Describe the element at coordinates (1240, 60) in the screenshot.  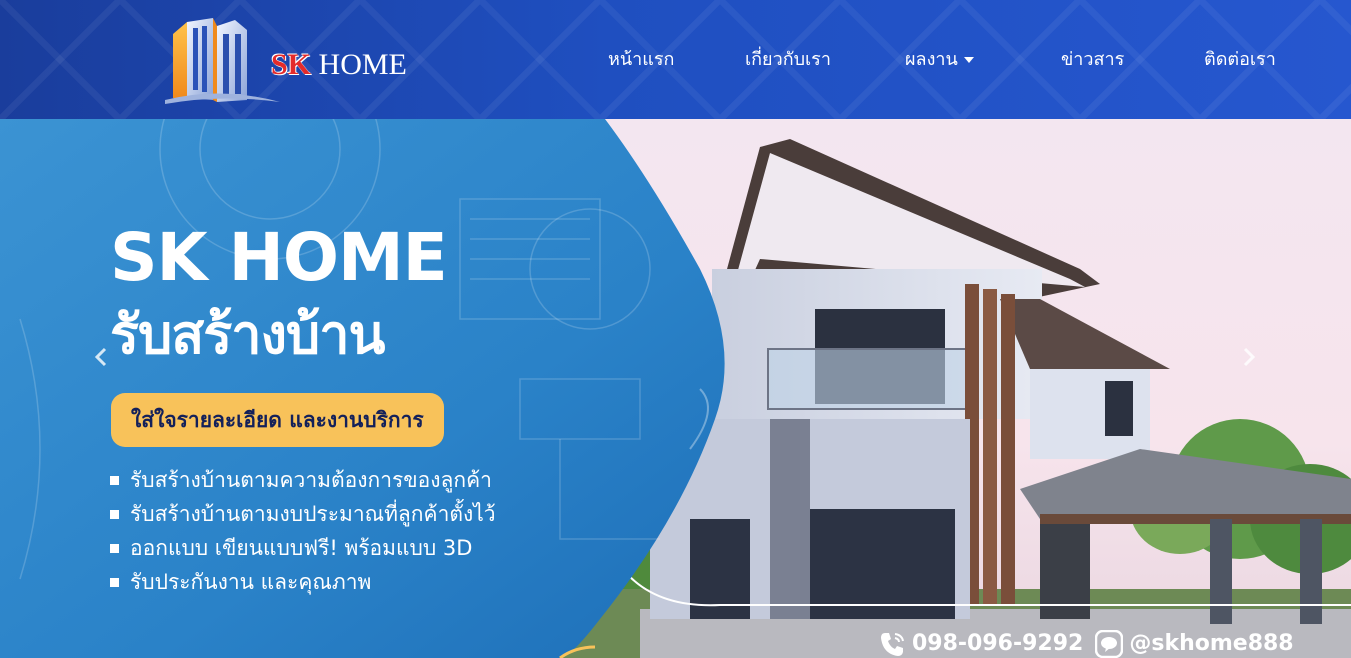
I see `nav-contact: ติดต่อเรา` at that location.